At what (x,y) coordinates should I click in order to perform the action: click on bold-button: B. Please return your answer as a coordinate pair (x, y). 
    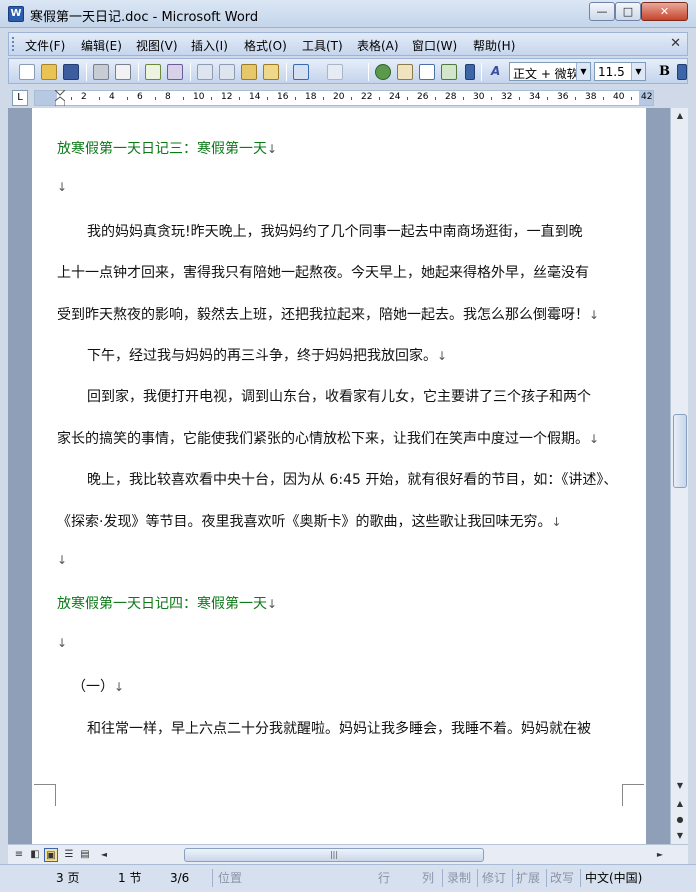
    Looking at the image, I should click on (664, 71).